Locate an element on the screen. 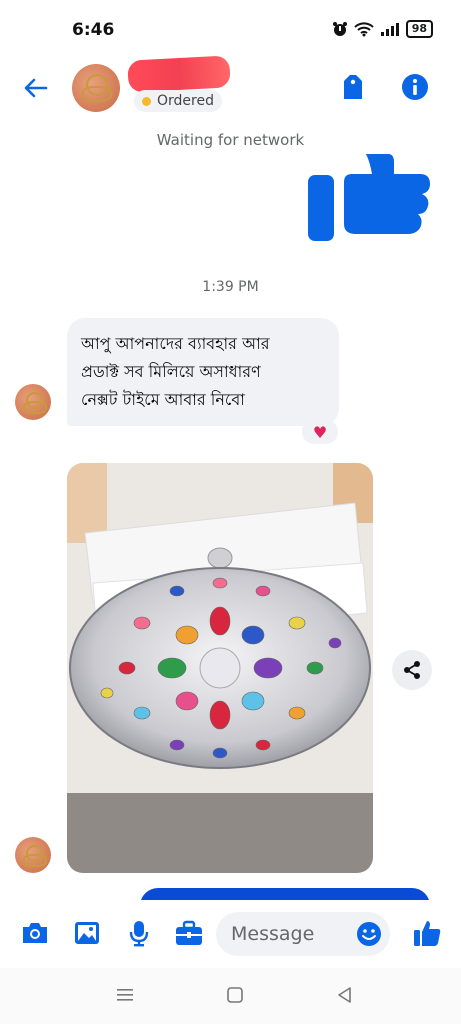 The width and height of the screenshot is (461, 1024). heart-reaction: ♥ is located at coordinates (320, 432).